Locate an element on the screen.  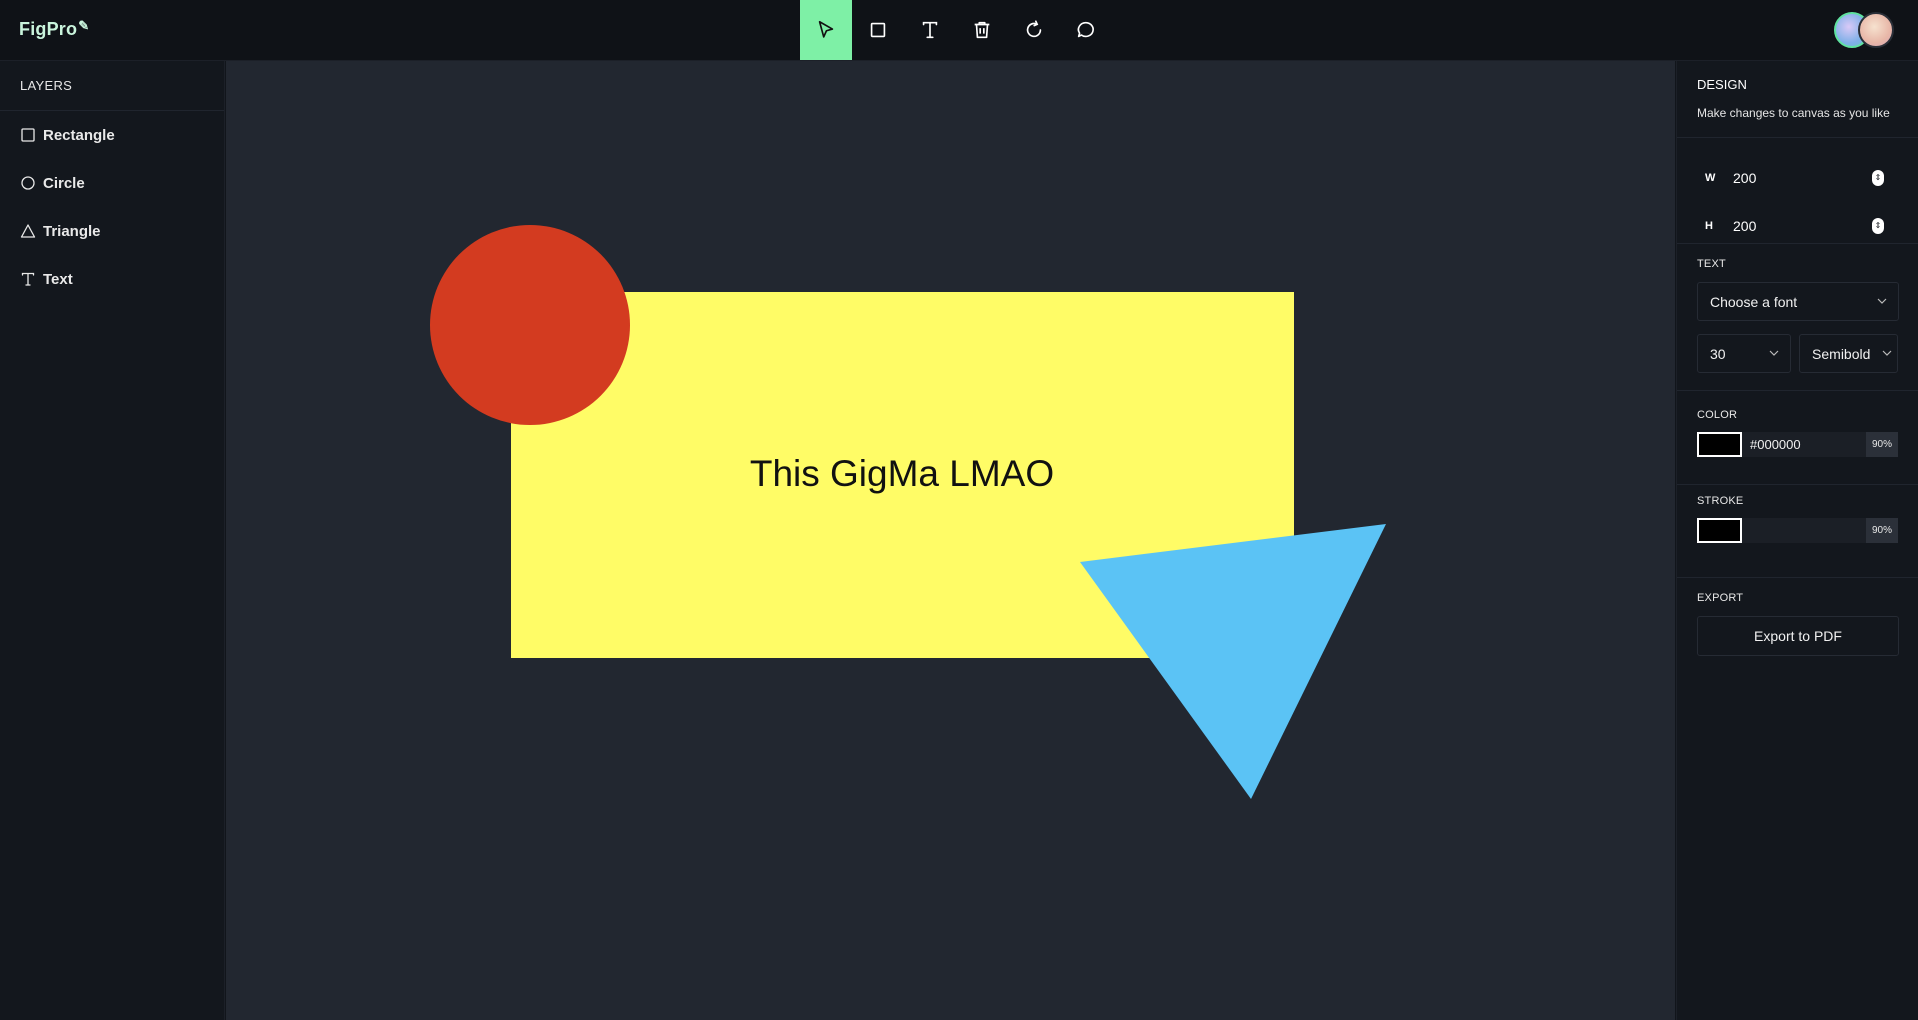
layer-item-triangle: Triangle is located at coordinates (112, 231).